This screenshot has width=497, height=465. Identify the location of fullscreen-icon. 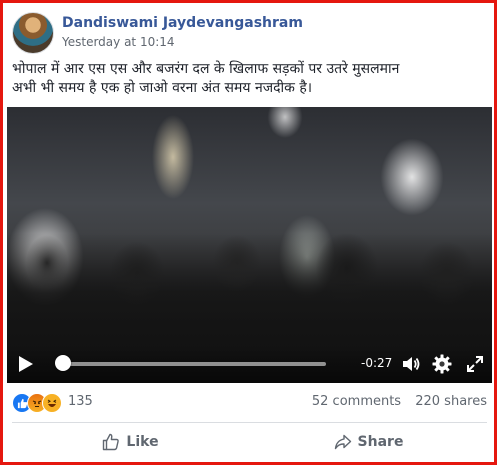
(475, 364).